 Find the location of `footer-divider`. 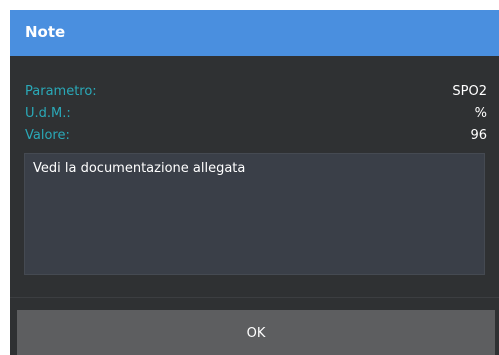

footer-divider is located at coordinates (254, 297).